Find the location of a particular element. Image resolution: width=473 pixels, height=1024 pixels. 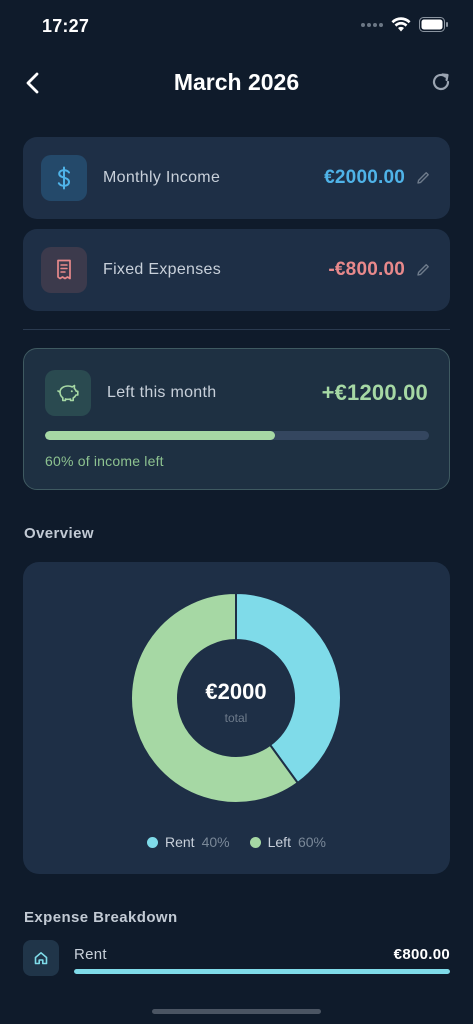

income-card: Monthly Income €2000.00 is located at coordinates (236, 178).